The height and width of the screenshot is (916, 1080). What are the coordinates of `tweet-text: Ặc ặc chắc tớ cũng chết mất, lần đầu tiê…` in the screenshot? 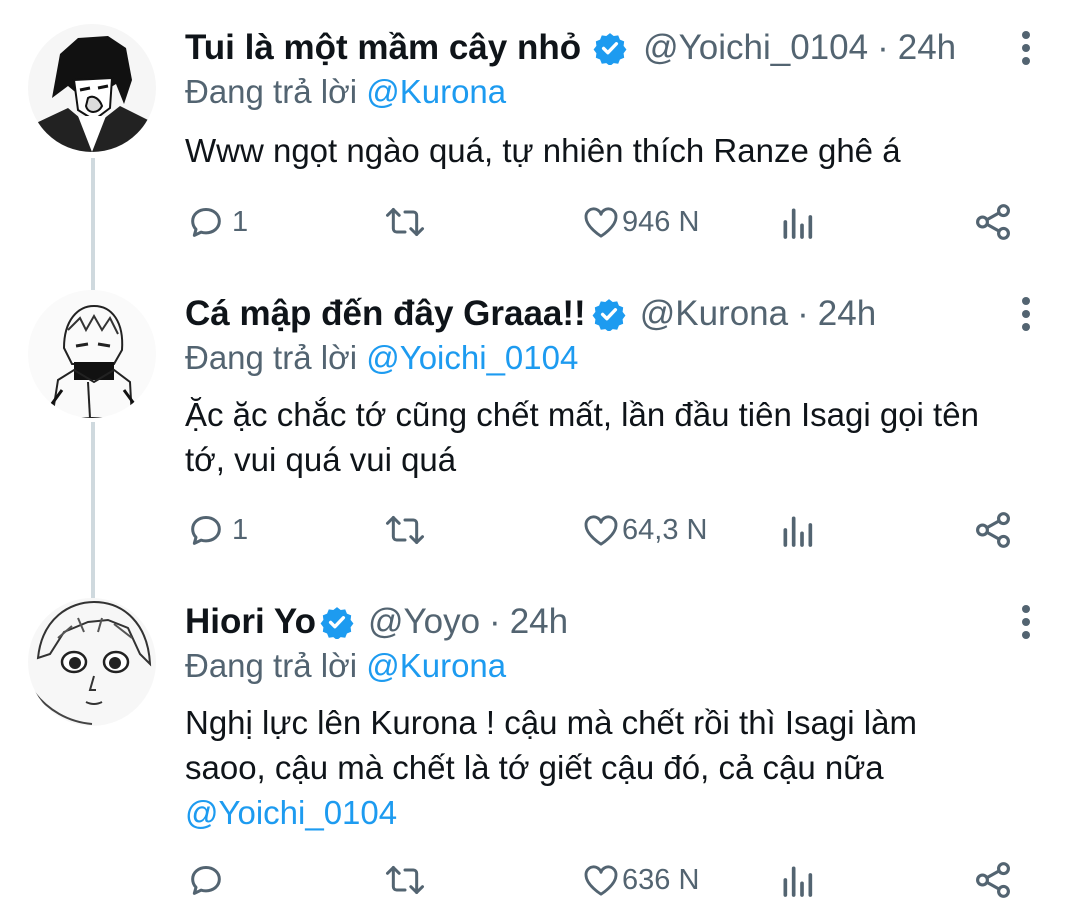 It's located at (600, 437).